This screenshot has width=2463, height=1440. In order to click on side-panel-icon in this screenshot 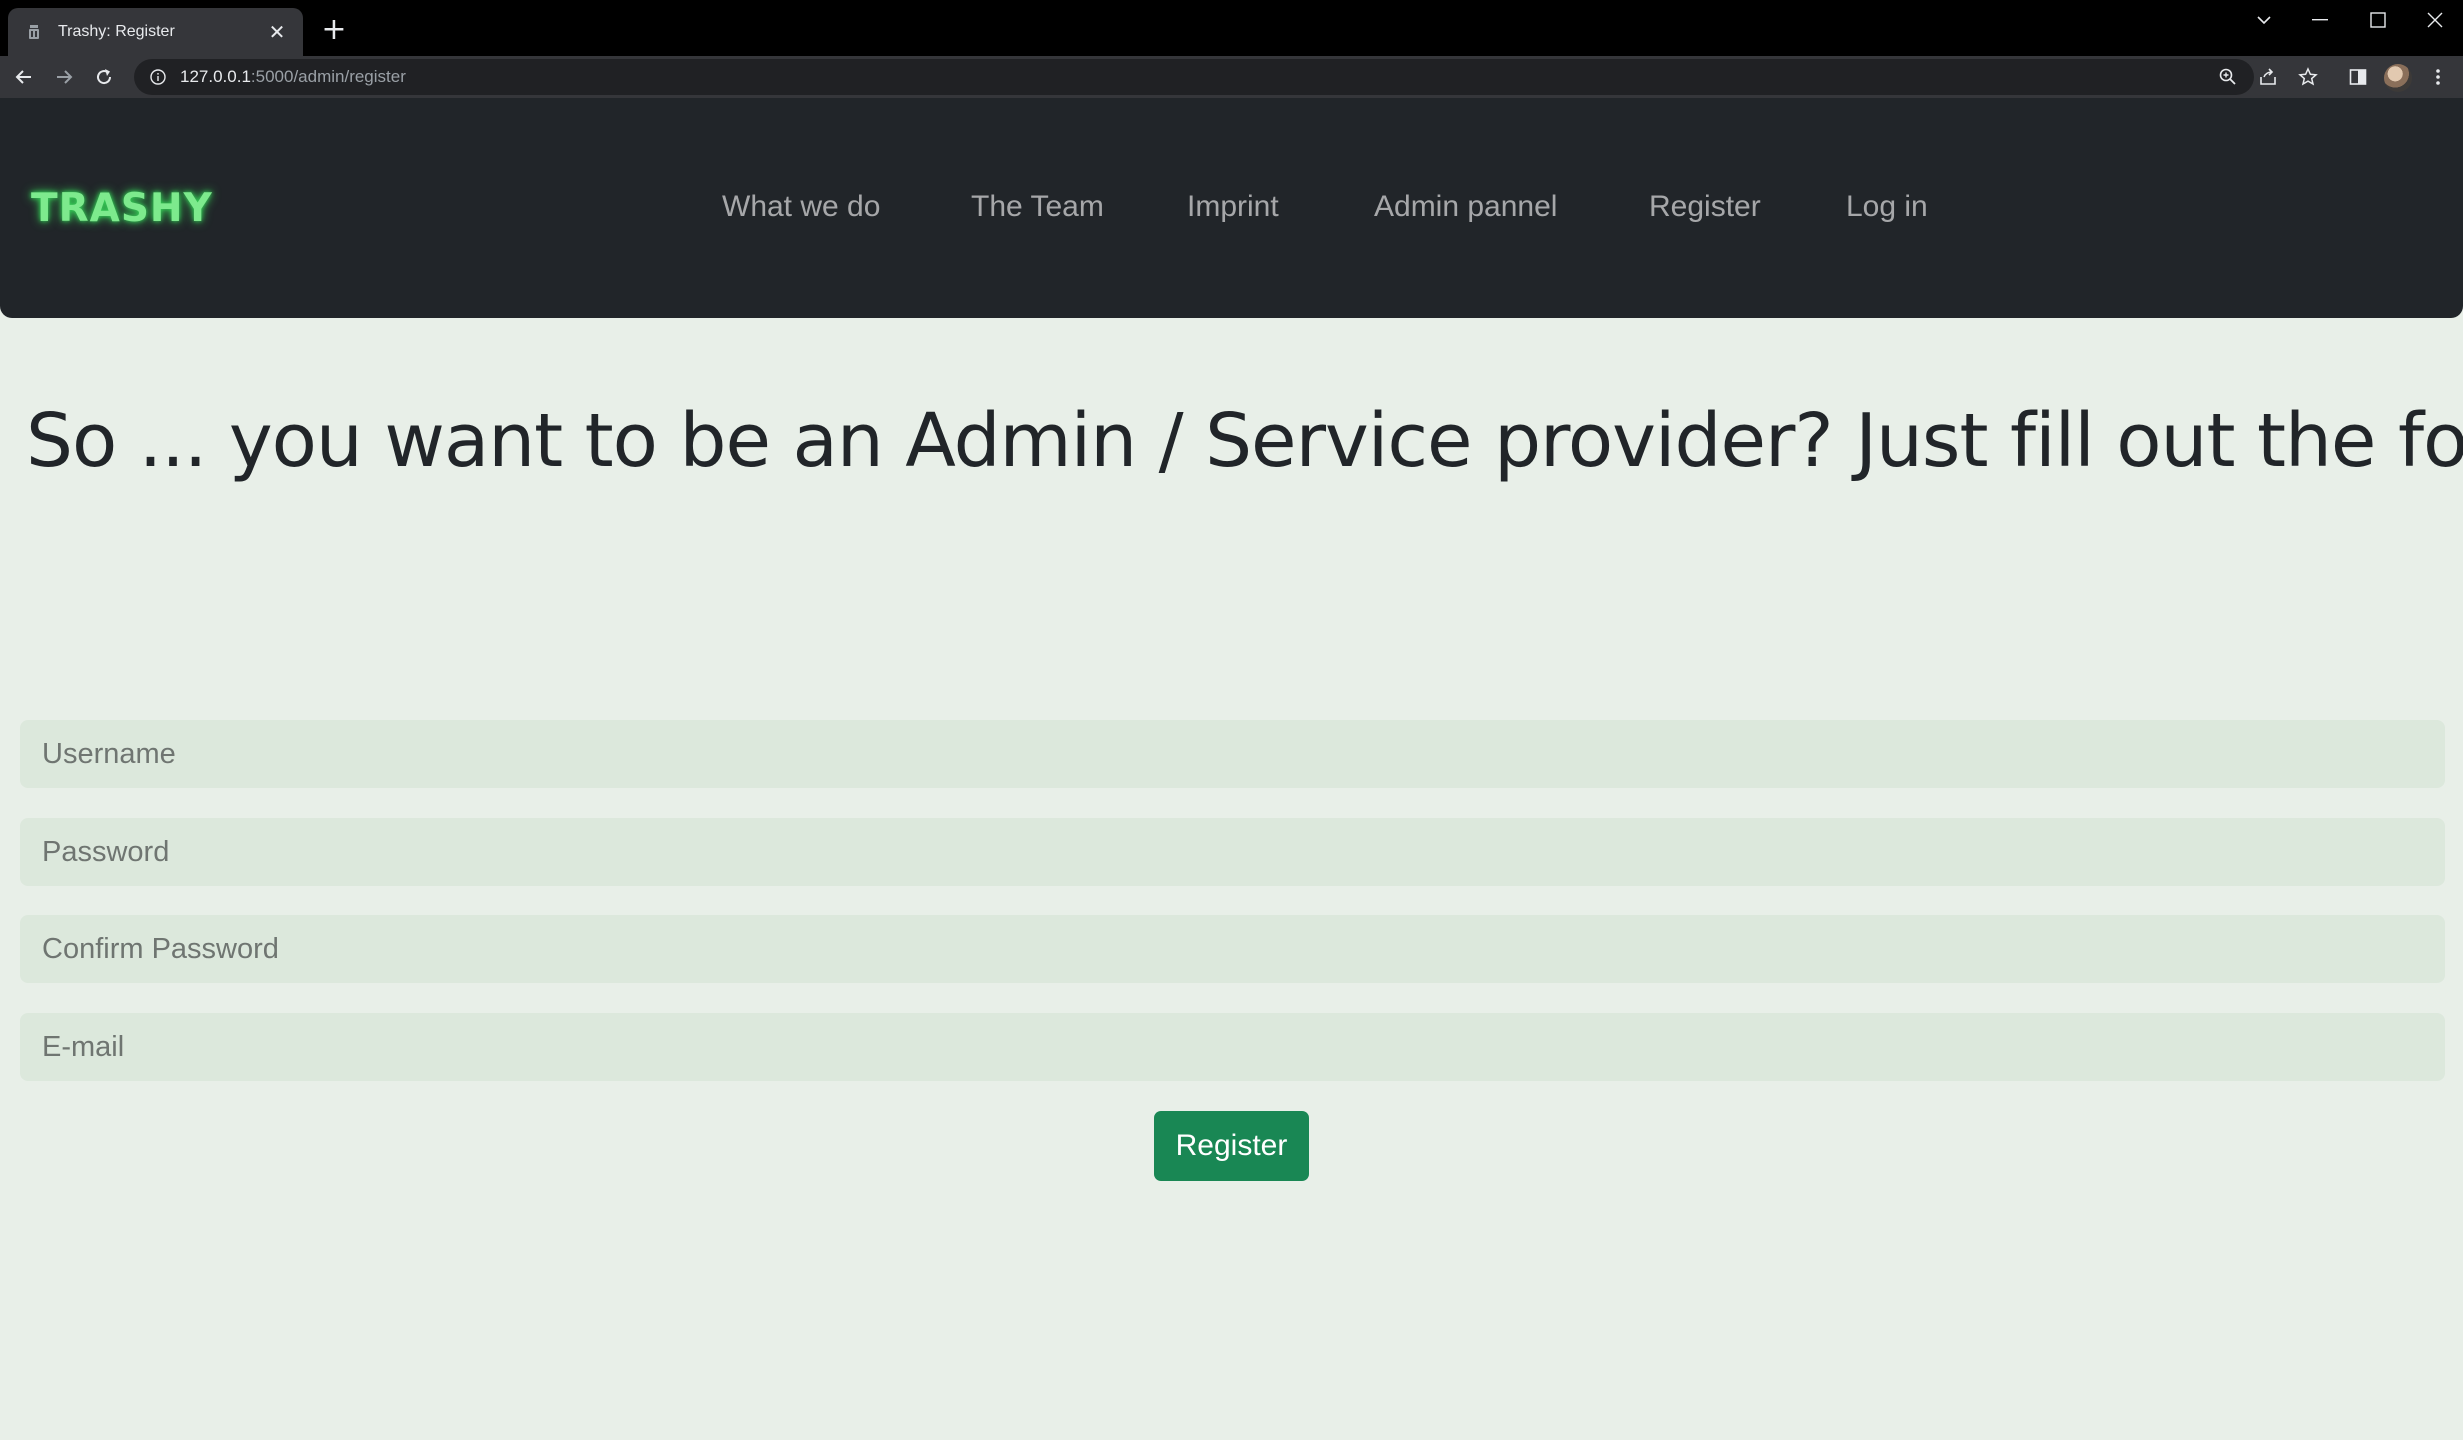, I will do `click(2358, 77)`.